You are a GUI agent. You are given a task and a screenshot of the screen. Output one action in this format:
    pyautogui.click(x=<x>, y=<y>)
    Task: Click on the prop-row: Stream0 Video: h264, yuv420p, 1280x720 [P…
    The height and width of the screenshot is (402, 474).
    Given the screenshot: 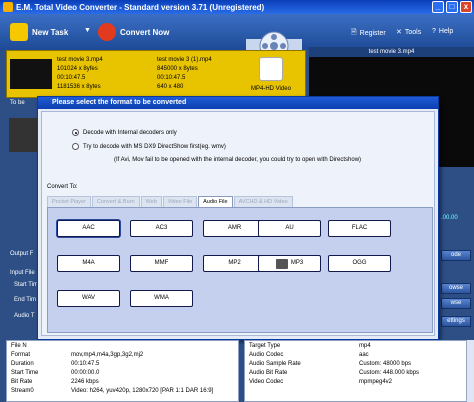 What is the action you would take?
    pyautogui.click(x=121, y=392)
    